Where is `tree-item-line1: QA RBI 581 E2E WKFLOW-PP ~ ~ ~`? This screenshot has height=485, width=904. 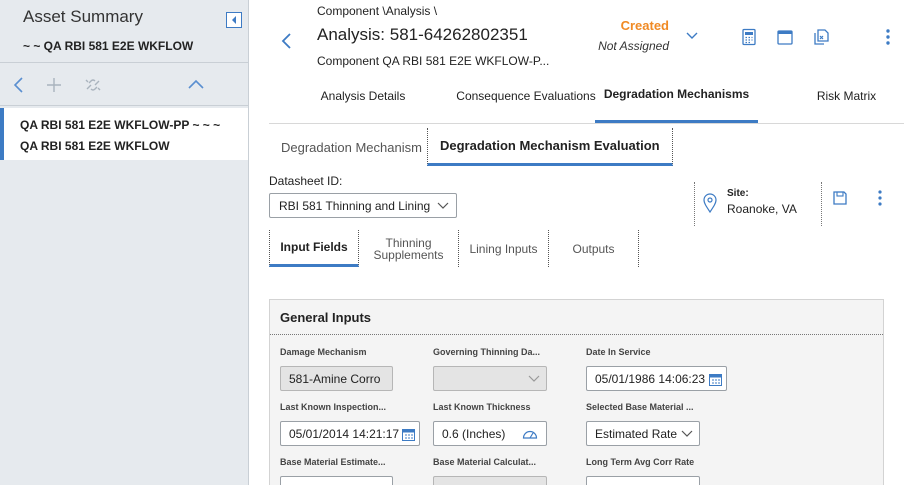
tree-item-line1: QA RBI 581 E2E WKFLOW-PP ~ ~ ~ is located at coordinates (120, 125).